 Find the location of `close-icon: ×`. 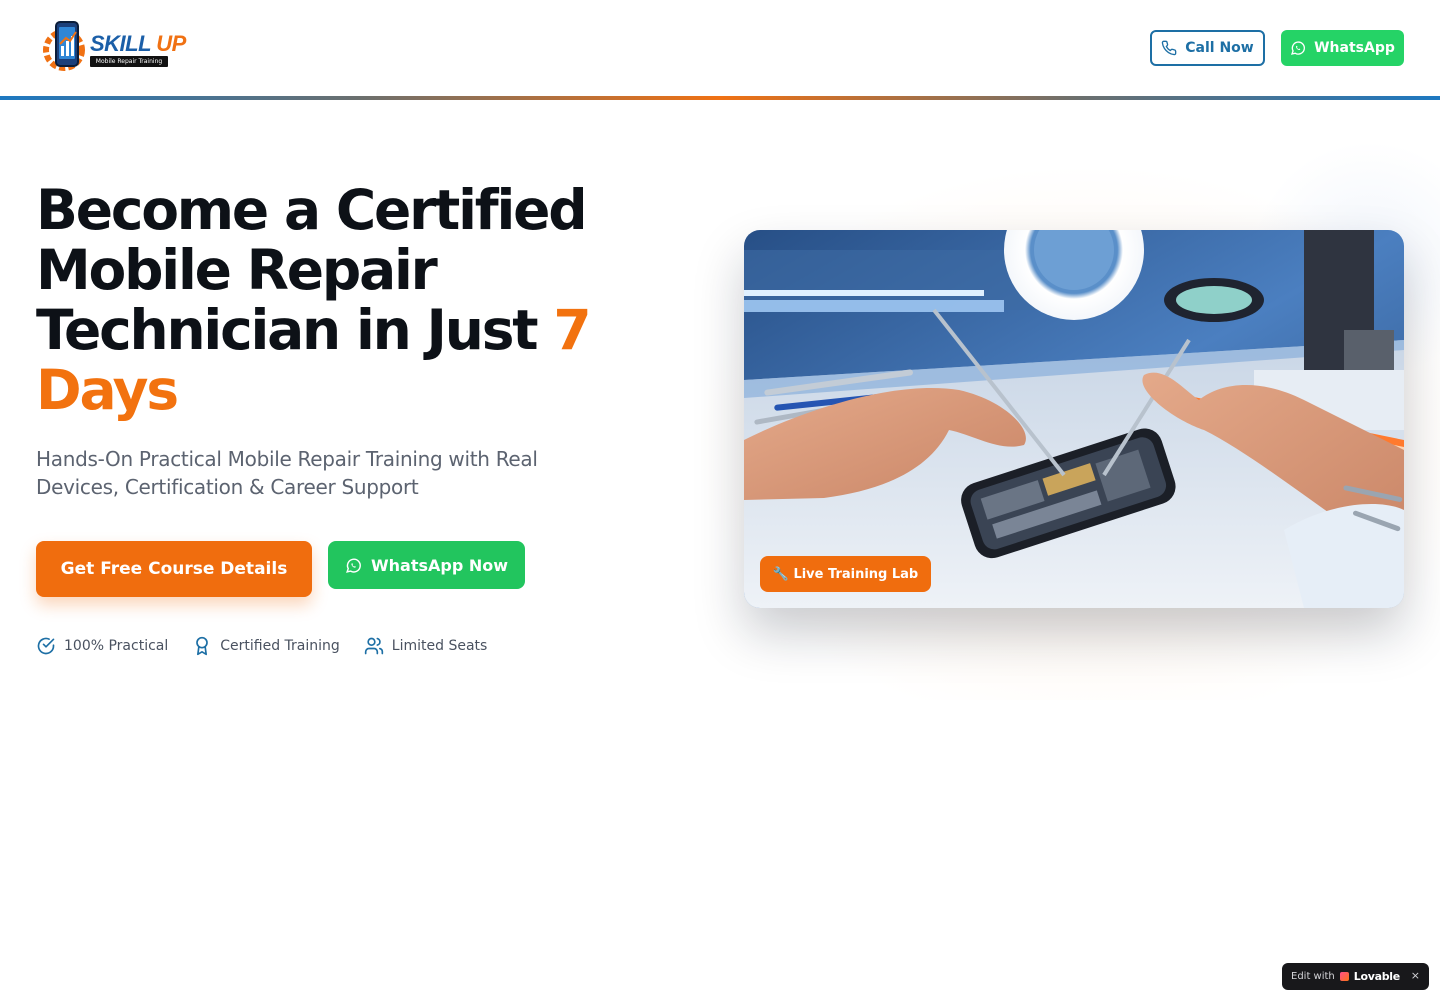

close-icon: × is located at coordinates (1415, 975).